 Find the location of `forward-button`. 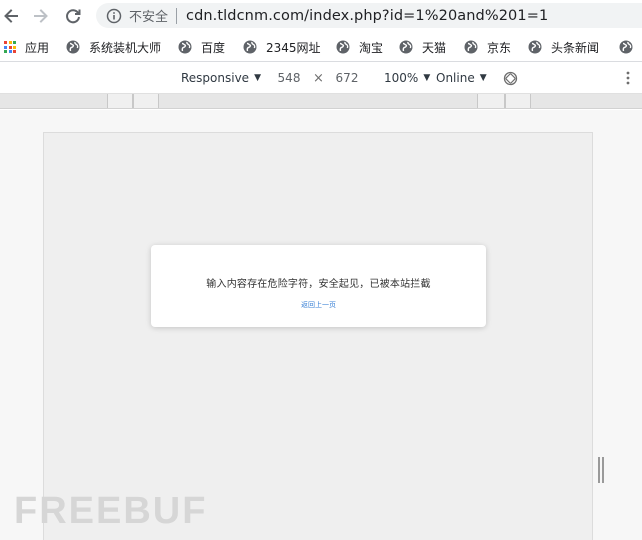

forward-button is located at coordinates (41, 16).